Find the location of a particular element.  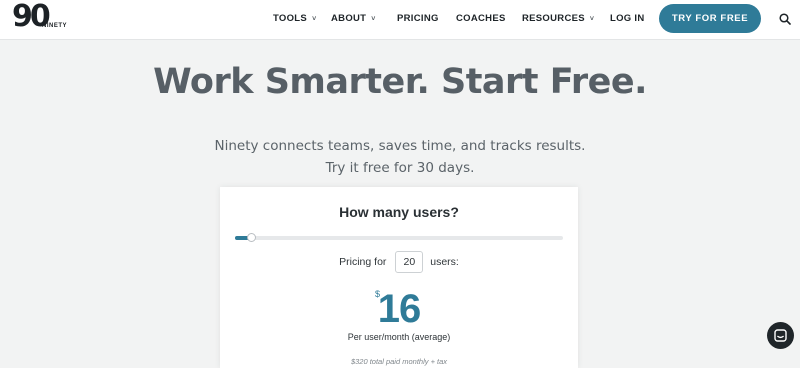

nav-login: LOG IN is located at coordinates (627, 18).